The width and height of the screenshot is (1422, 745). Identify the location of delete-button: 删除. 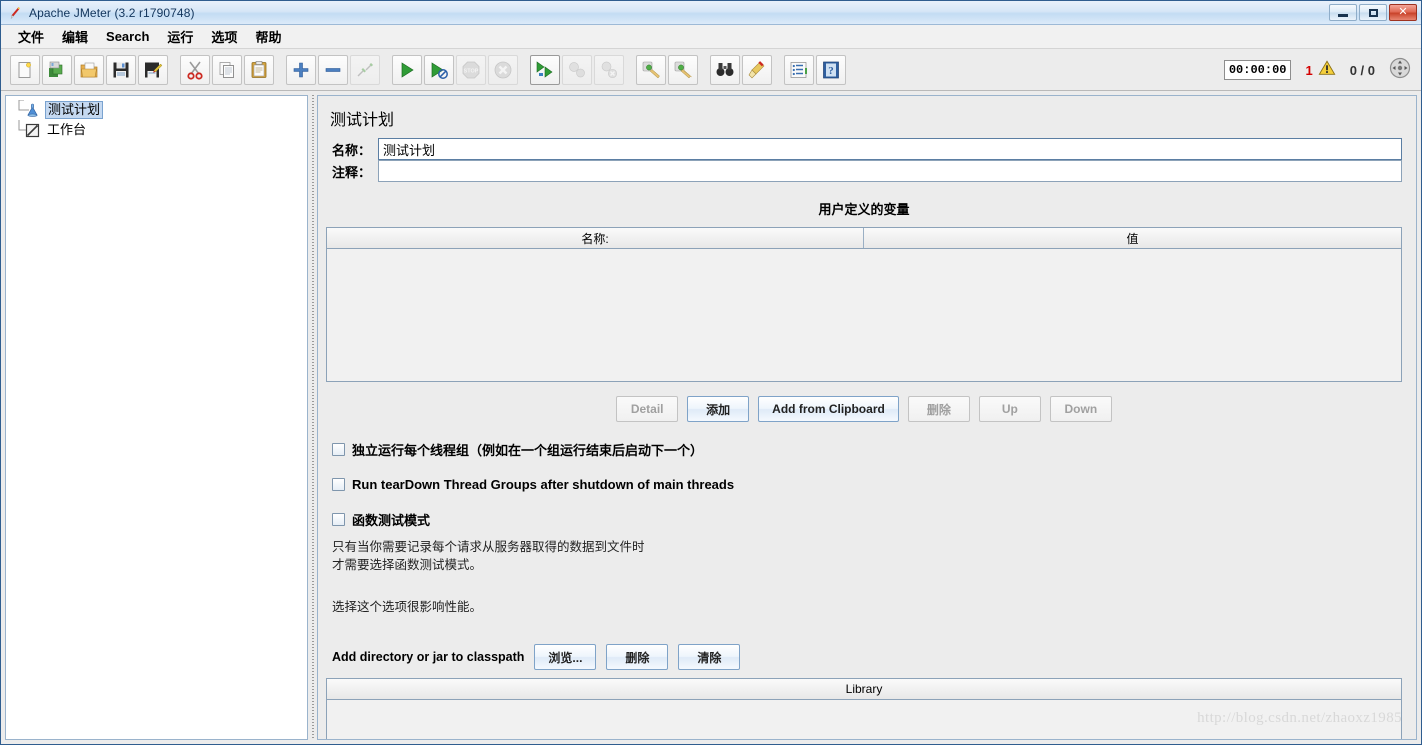
(938, 409).